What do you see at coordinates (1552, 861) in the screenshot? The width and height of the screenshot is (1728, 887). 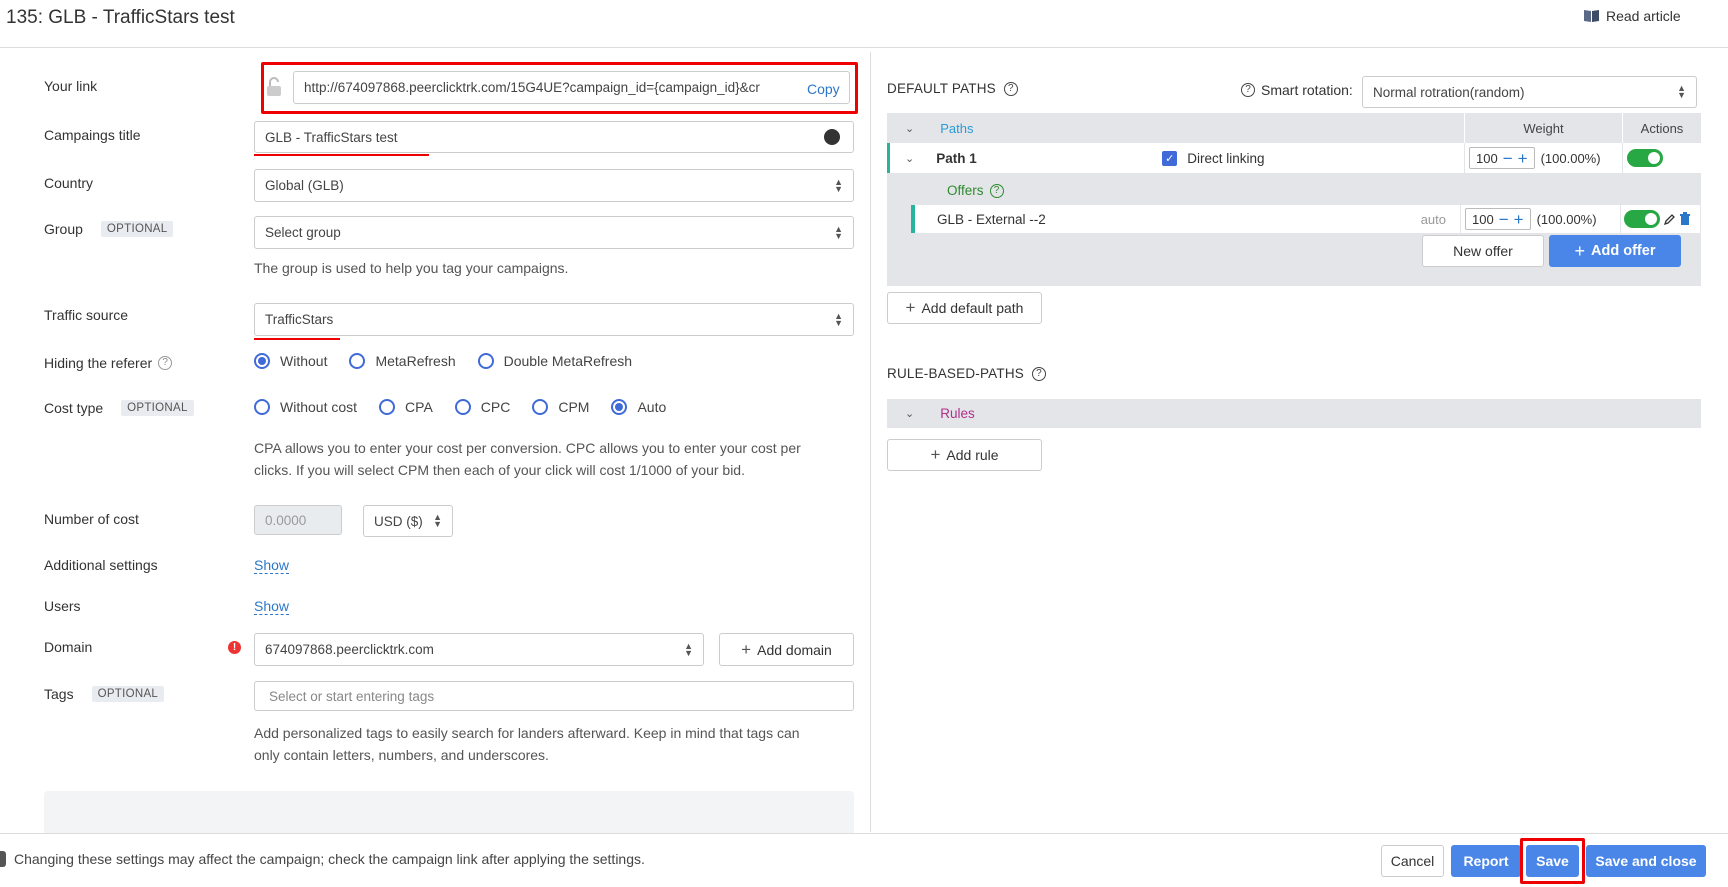 I see `save-button: Save` at bounding box center [1552, 861].